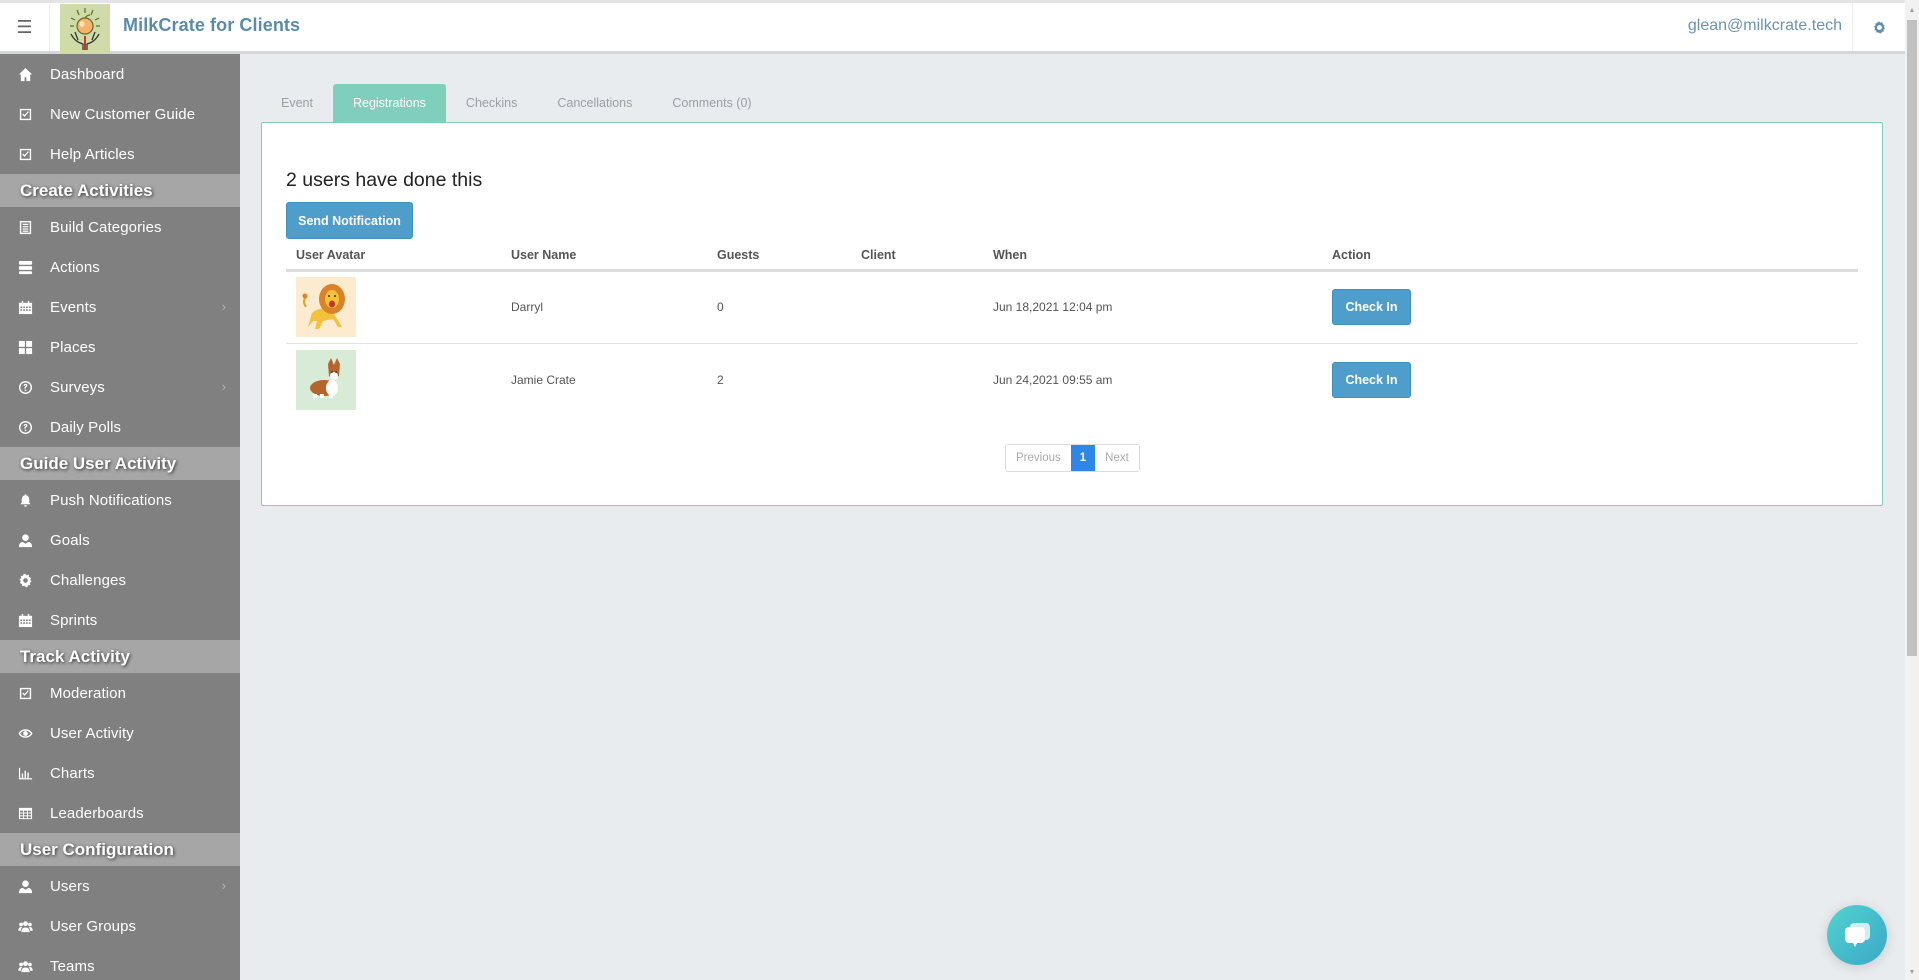 This screenshot has width=1919, height=980. What do you see at coordinates (711, 103) in the screenshot?
I see `tab-comments: Comments (0)` at bounding box center [711, 103].